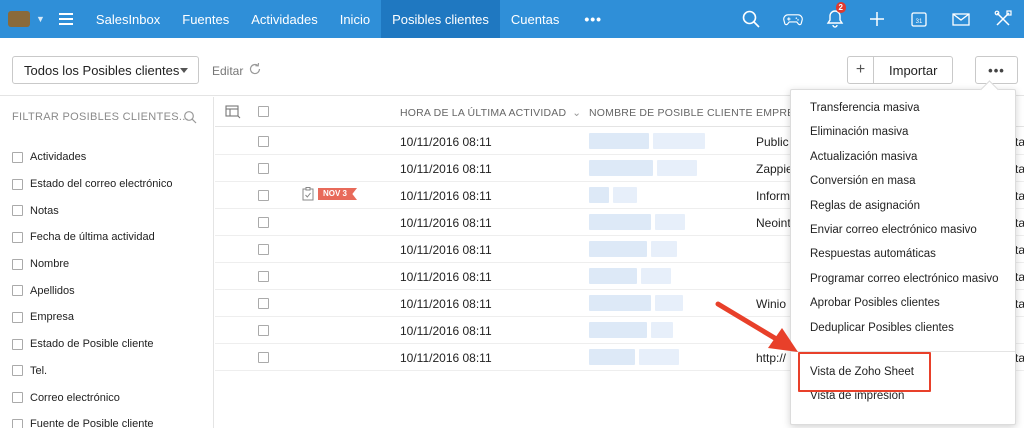 The width and height of the screenshot is (1024, 428). I want to click on edit-view-link: Editar, so click(227, 71).